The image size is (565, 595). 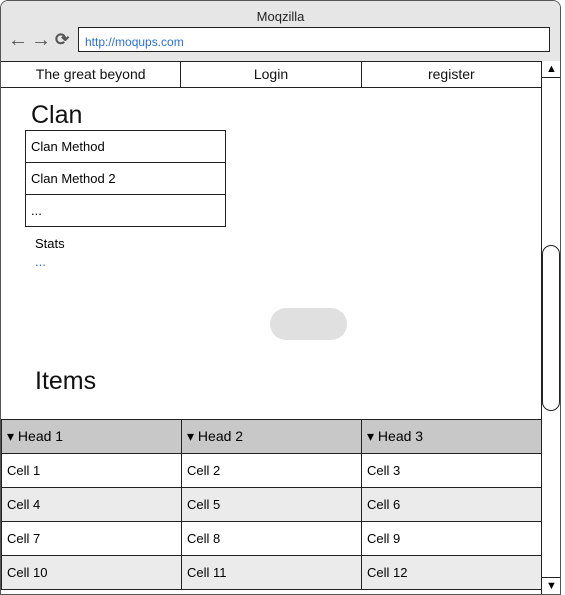 I want to click on table-row: Cell 10 Cell 11 Cell 12, so click(x=271, y=572).